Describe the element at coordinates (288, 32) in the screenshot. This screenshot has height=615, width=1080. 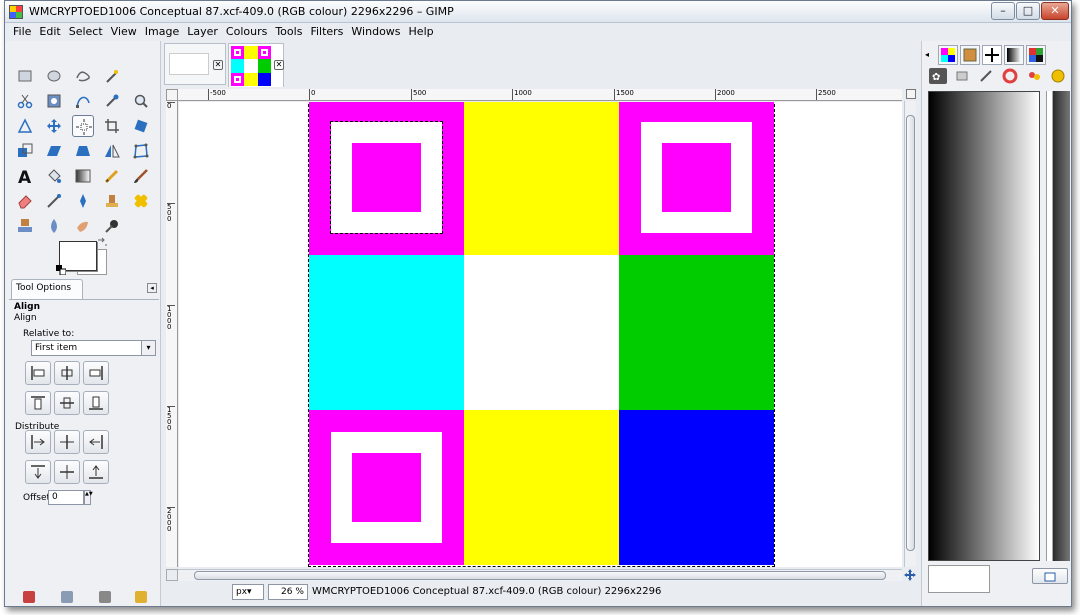
I see `menu-tools: Tools` at that location.